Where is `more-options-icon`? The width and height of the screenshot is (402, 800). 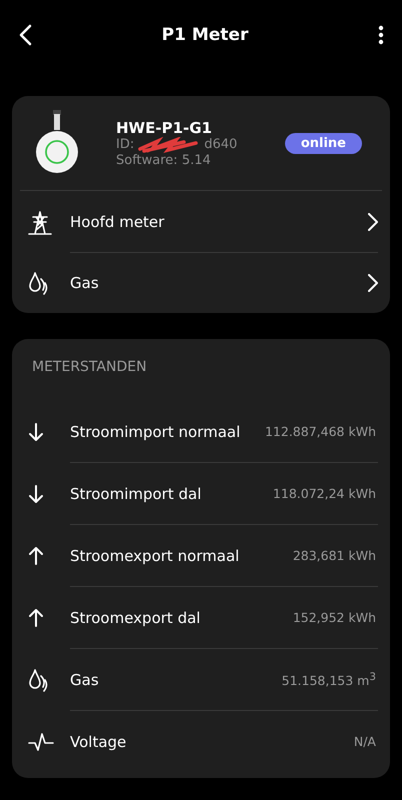
more-options-icon is located at coordinates (381, 35).